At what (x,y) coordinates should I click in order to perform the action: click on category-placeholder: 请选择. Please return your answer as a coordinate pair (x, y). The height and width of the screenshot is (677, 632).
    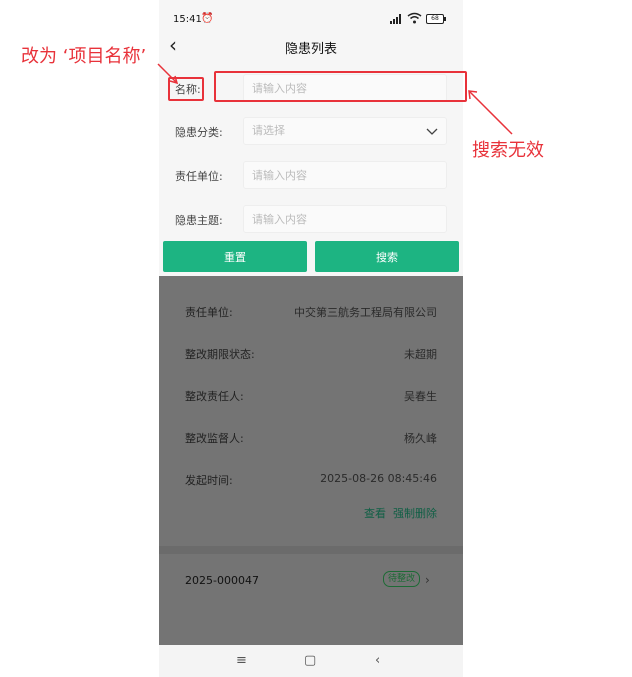
    Looking at the image, I should click on (268, 130).